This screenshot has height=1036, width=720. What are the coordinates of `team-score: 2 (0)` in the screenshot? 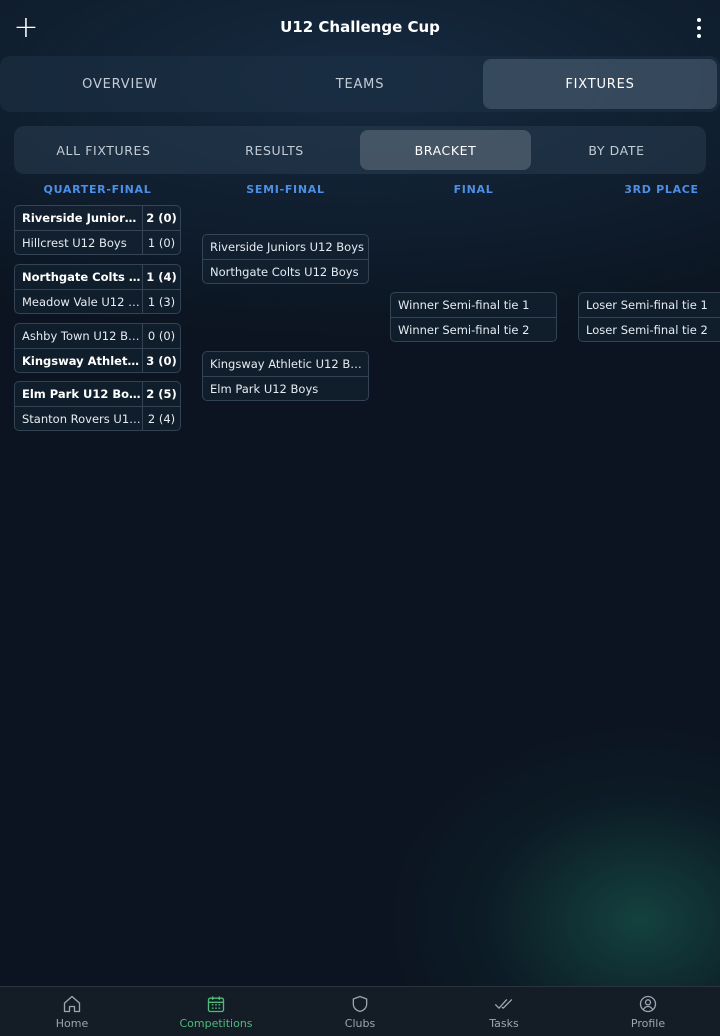 It's located at (161, 218).